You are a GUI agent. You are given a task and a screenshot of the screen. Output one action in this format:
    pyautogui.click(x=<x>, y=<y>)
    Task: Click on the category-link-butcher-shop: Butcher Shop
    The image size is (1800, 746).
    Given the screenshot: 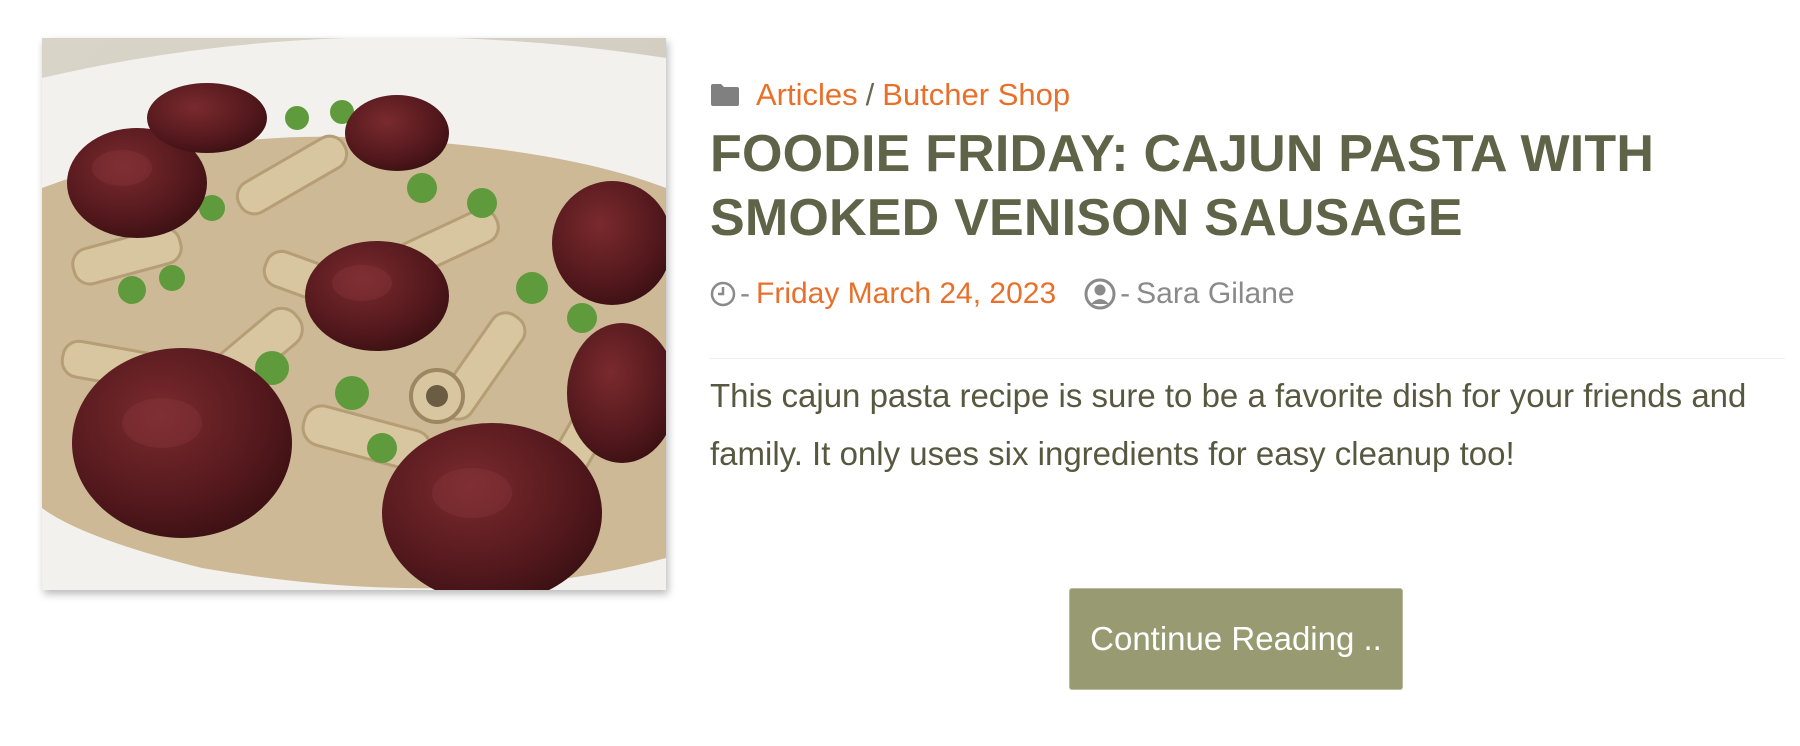 What is the action you would take?
    pyautogui.click(x=976, y=95)
    